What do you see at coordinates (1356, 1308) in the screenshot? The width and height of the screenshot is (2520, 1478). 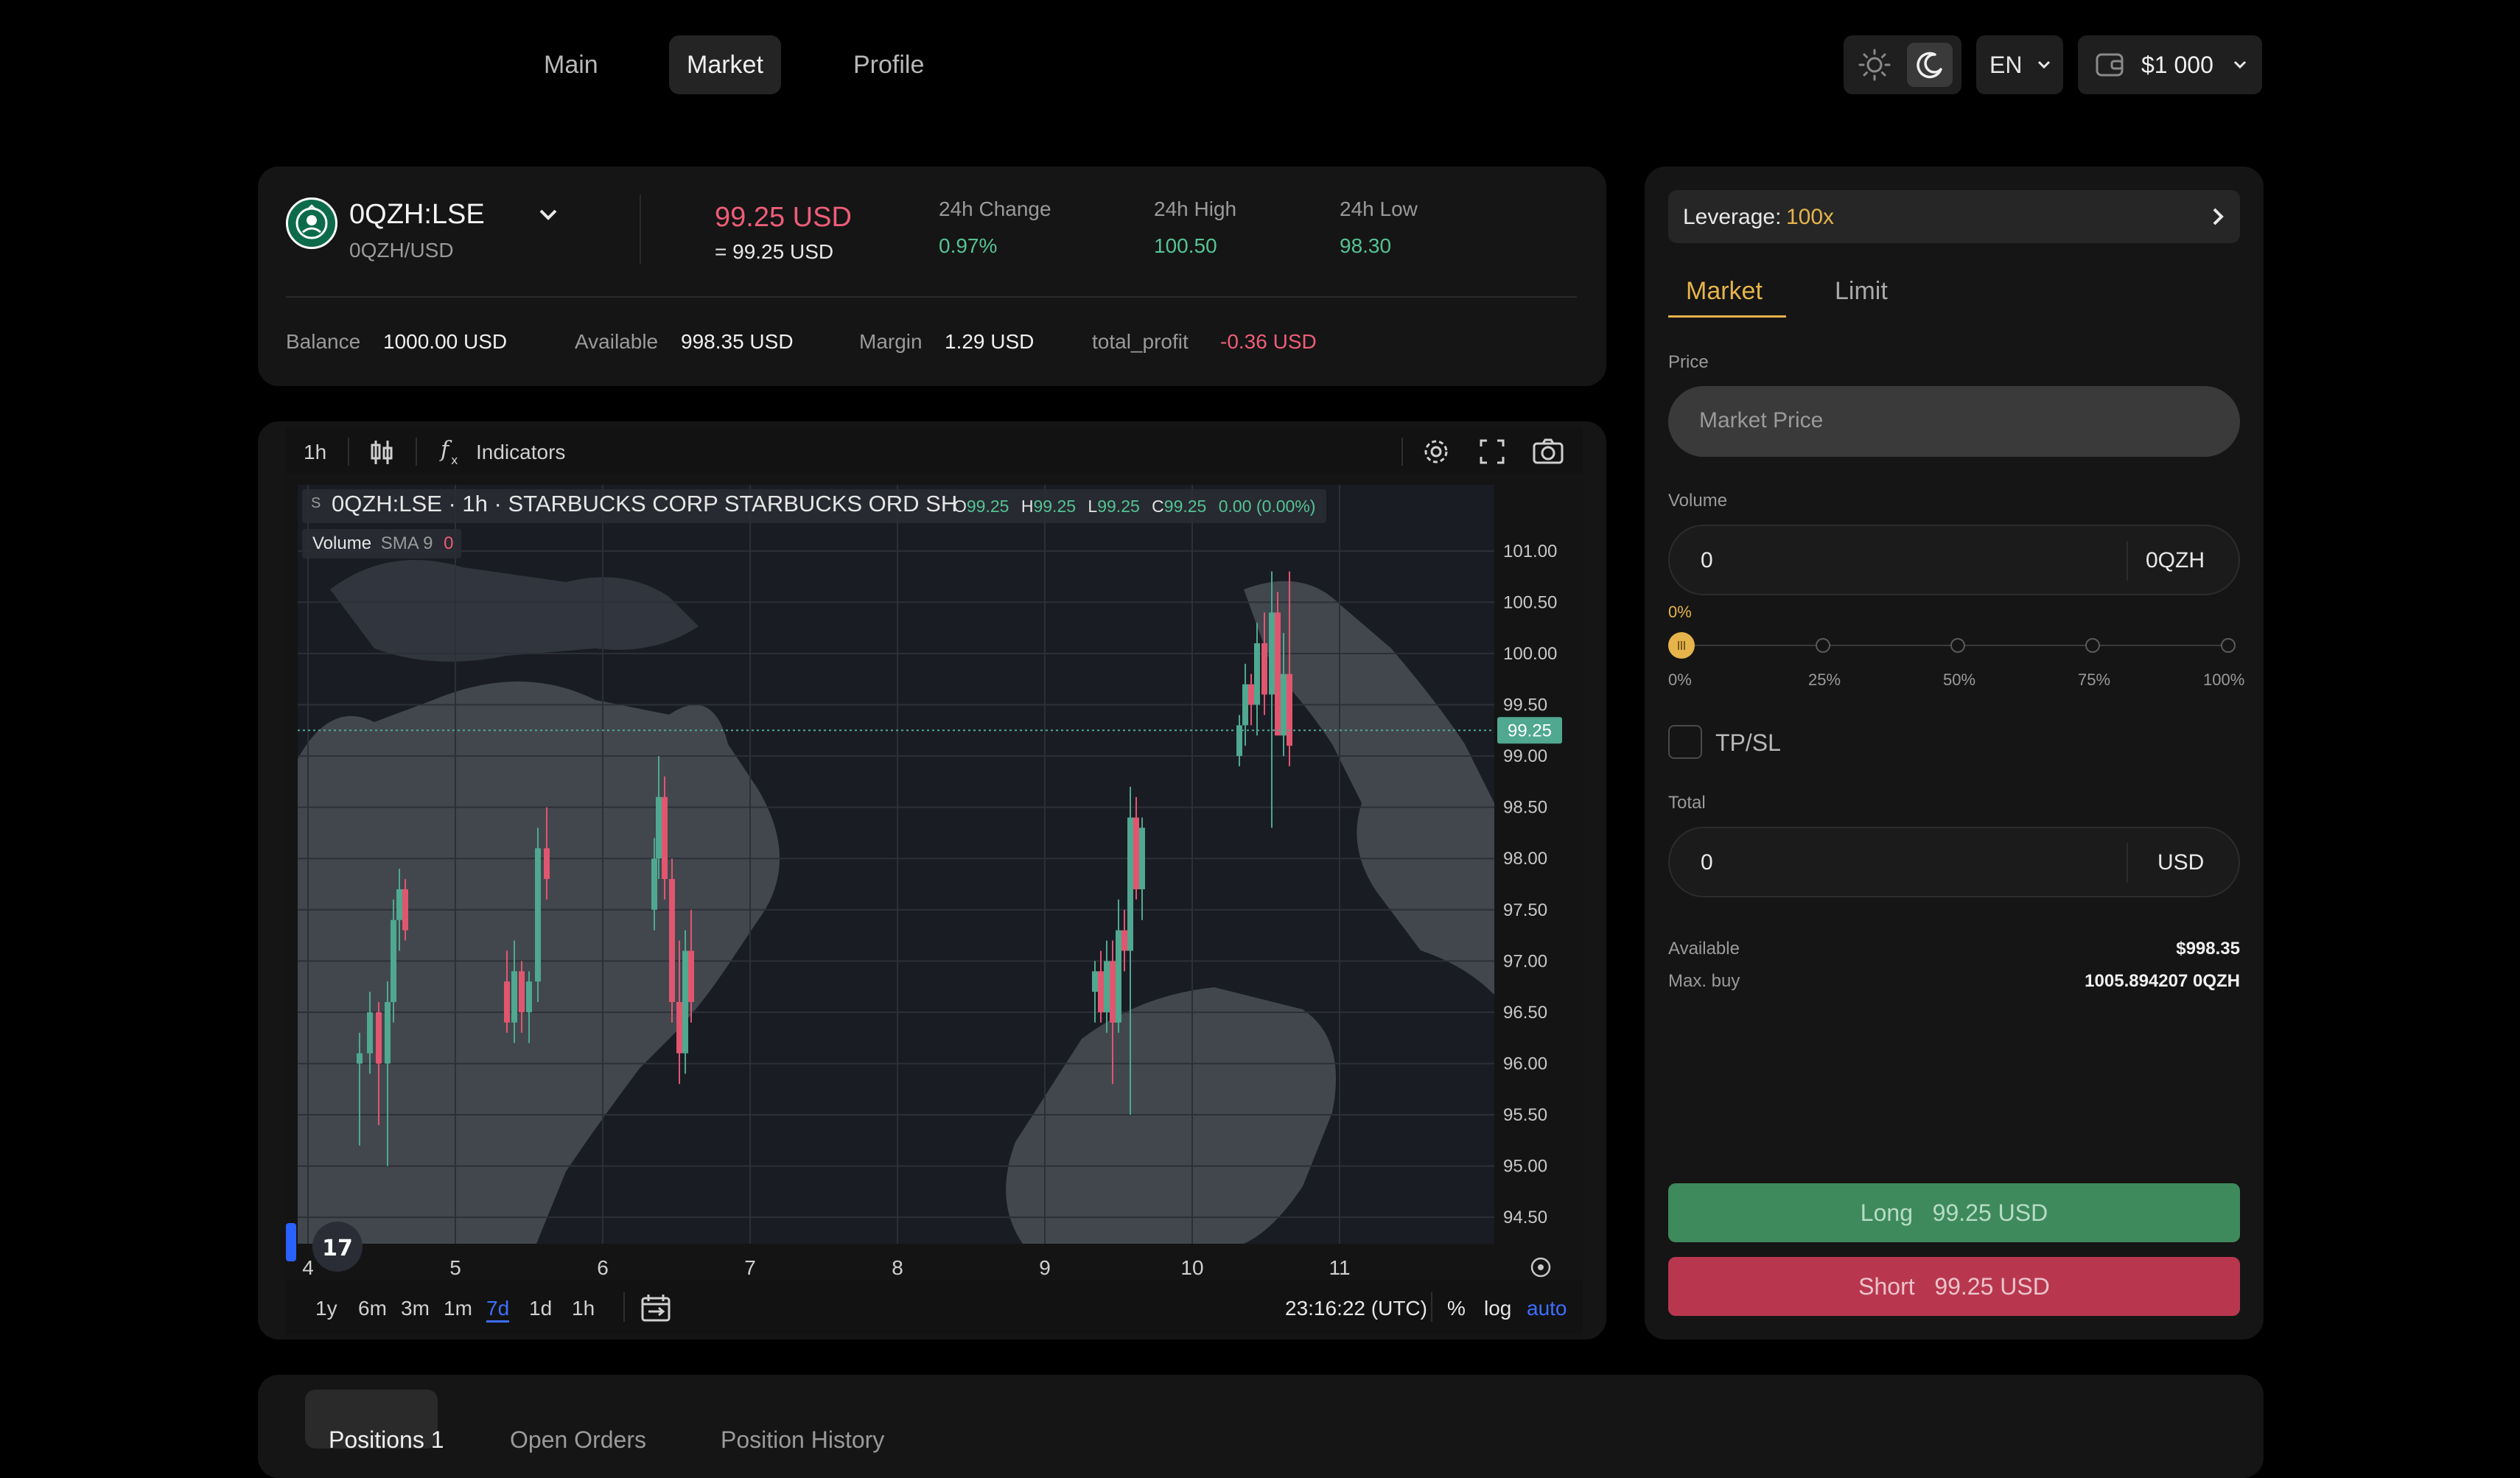 I see `utc-time: 23:16:22 (UTC)` at bounding box center [1356, 1308].